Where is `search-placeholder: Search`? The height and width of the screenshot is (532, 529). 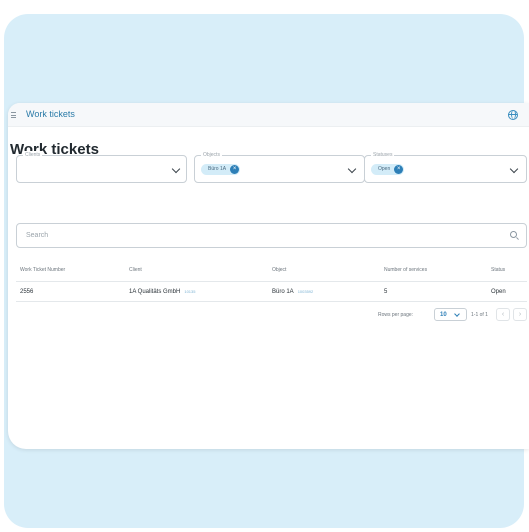
search-placeholder: Search is located at coordinates (37, 235).